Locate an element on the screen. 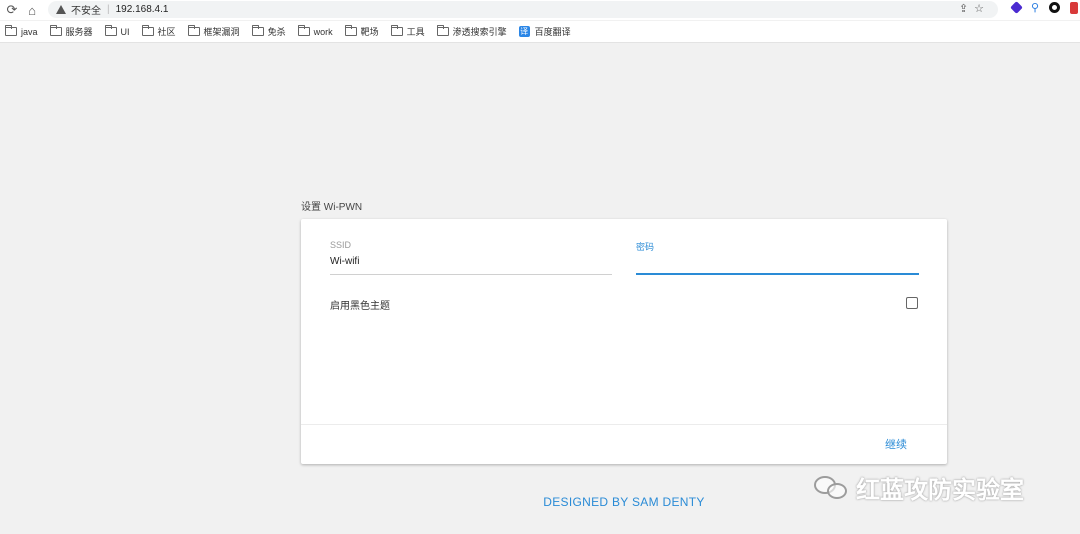 The height and width of the screenshot is (534, 1080). bookmark-label: 百度翻译 is located at coordinates (552, 32).